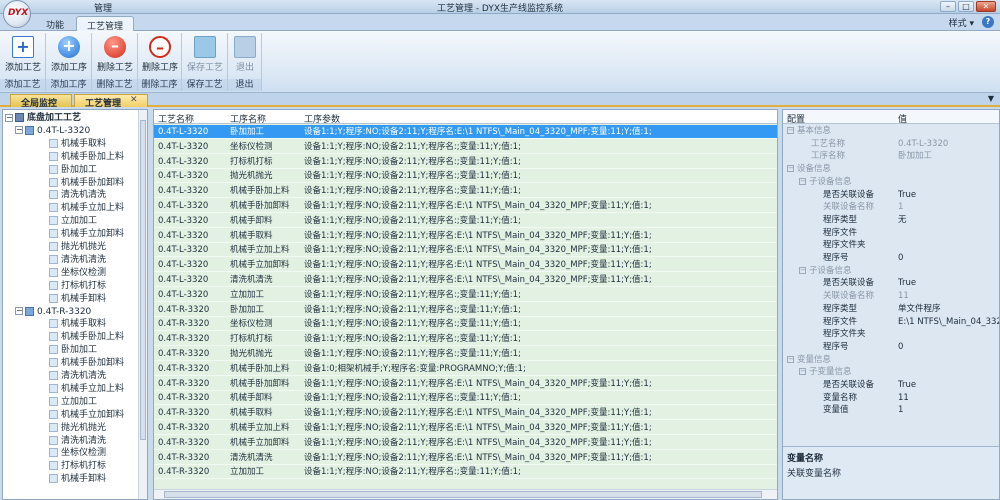 Image resolution: width=1000 pixels, height=500 pixels. I want to click on tab-list-chevron-icon: ▼, so click(991, 98).